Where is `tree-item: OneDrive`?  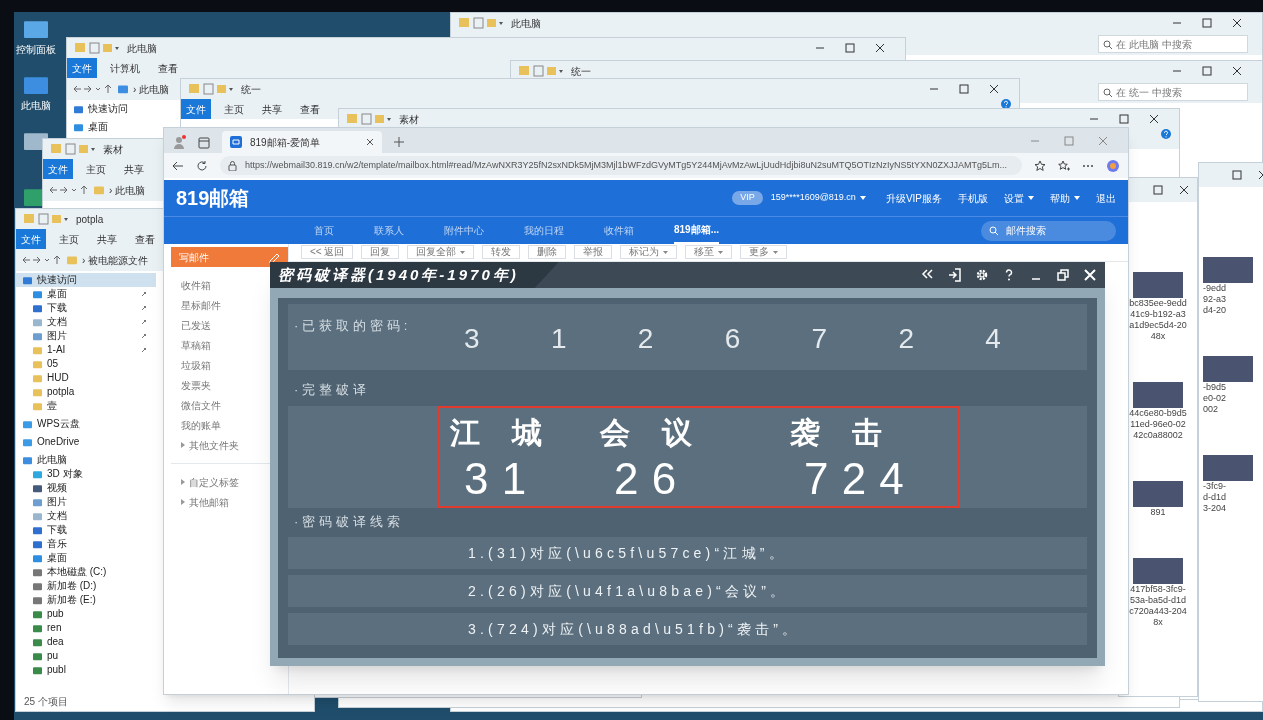 tree-item: OneDrive is located at coordinates (86, 442).